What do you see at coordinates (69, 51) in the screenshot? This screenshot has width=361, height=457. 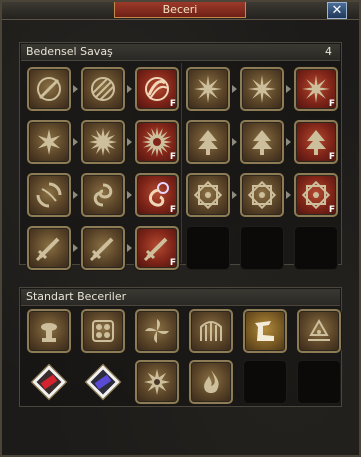 I see `combat-skills-label: Bedensel Savaş` at bounding box center [69, 51].